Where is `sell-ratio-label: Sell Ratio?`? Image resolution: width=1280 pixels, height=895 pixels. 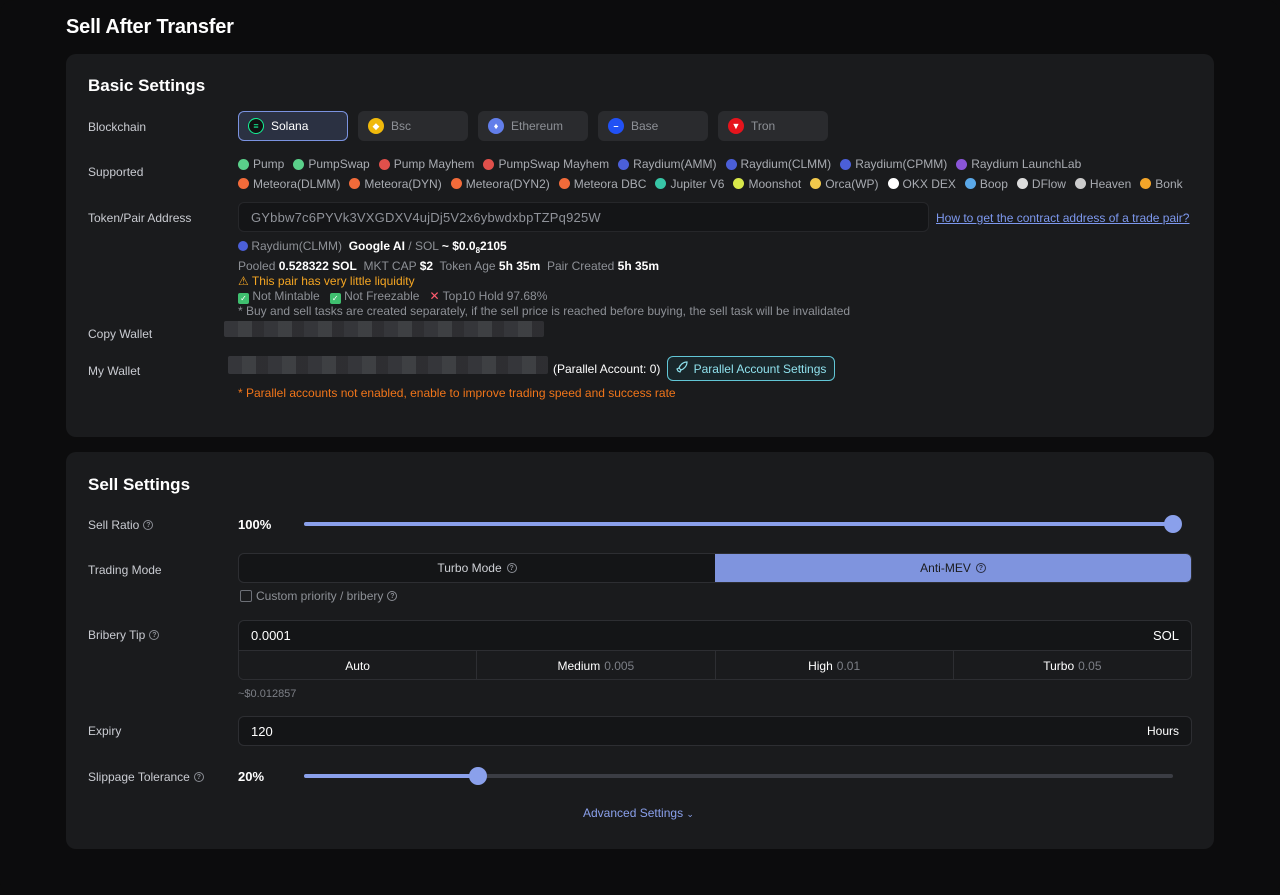
sell-ratio-label: Sell Ratio? is located at coordinates (121, 525).